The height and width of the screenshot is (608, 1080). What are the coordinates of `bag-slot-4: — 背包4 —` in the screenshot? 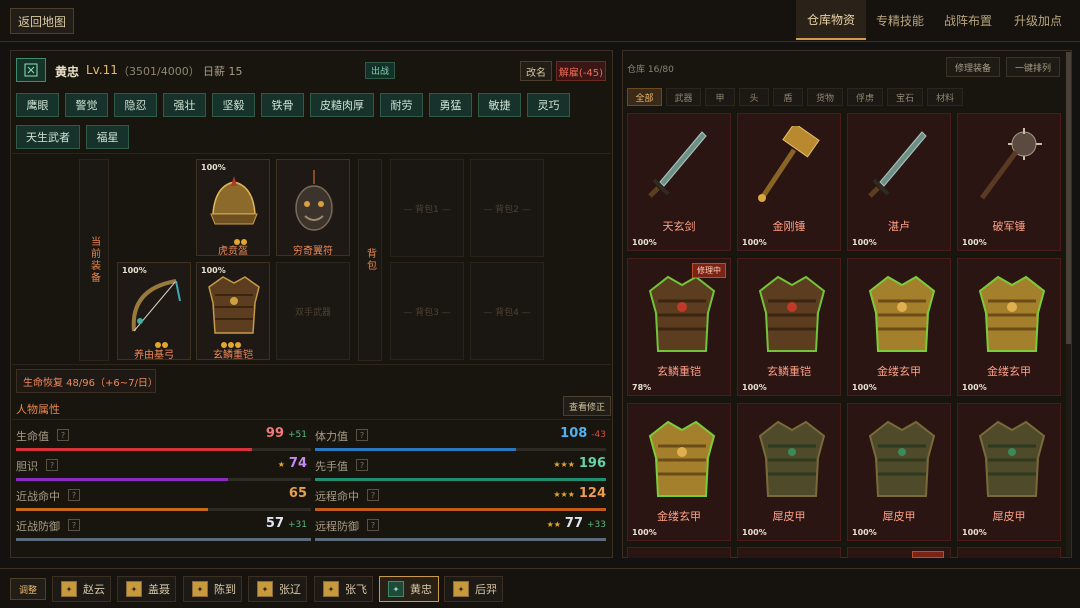 It's located at (507, 311).